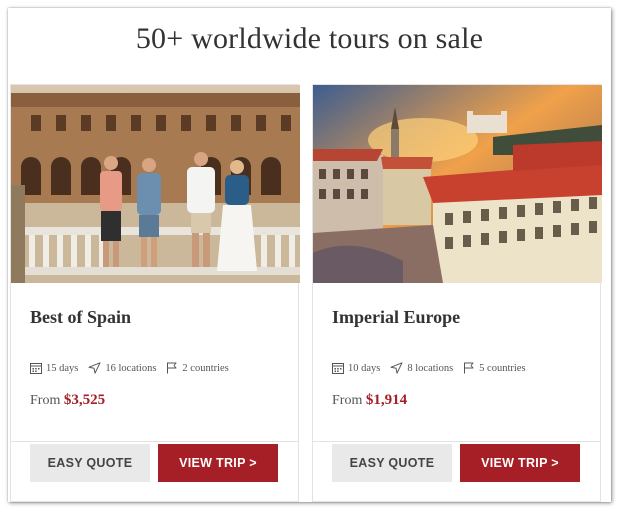 This screenshot has width=622, height=513. What do you see at coordinates (396, 317) in the screenshot?
I see `tour-title: Imperial Europe` at bounding box center [396, 317].